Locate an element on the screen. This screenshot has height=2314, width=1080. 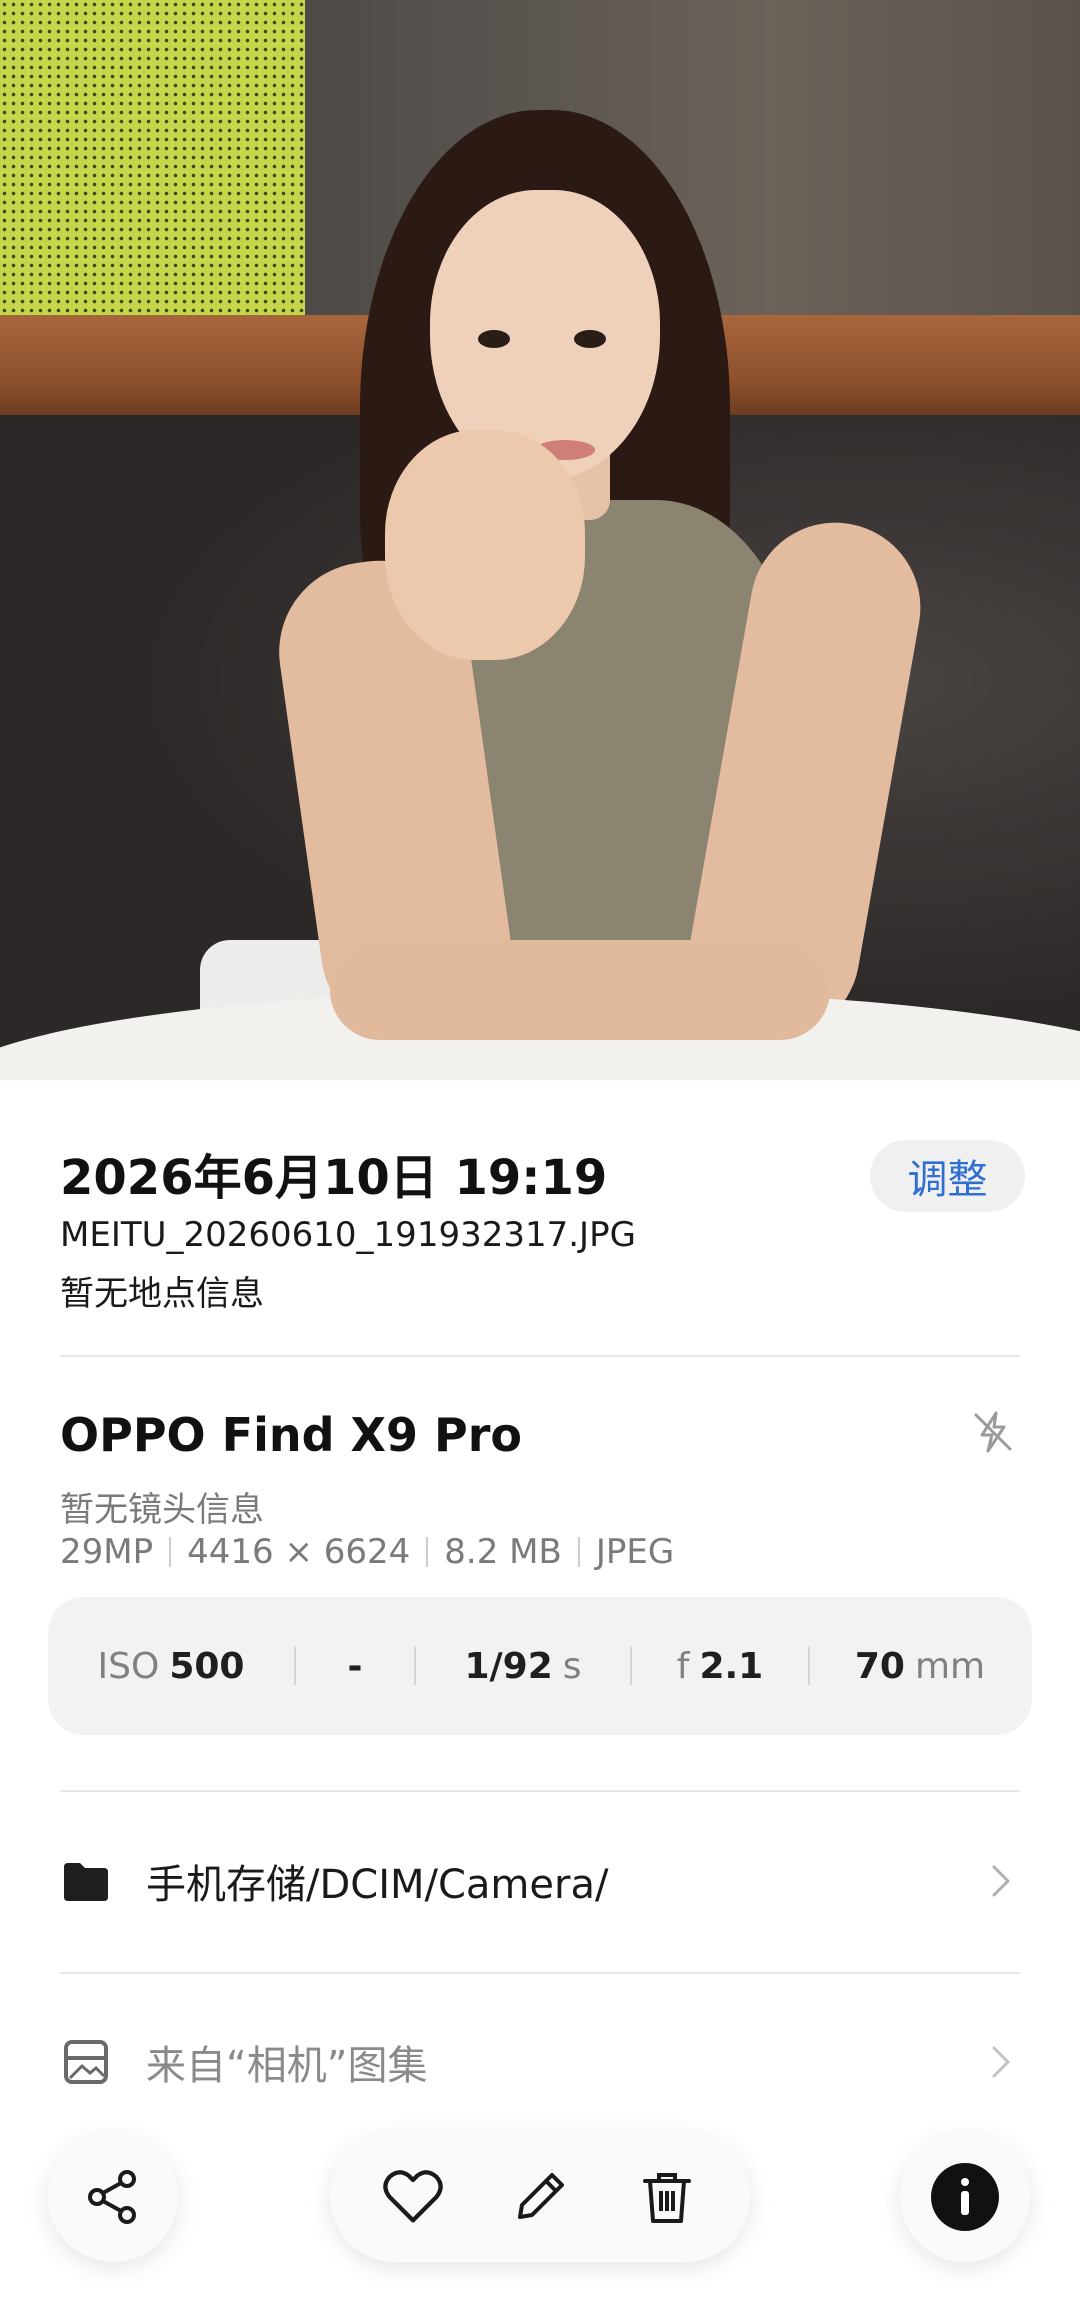
exif-iso: ISO 500 is located at coordinates (171, 1666).